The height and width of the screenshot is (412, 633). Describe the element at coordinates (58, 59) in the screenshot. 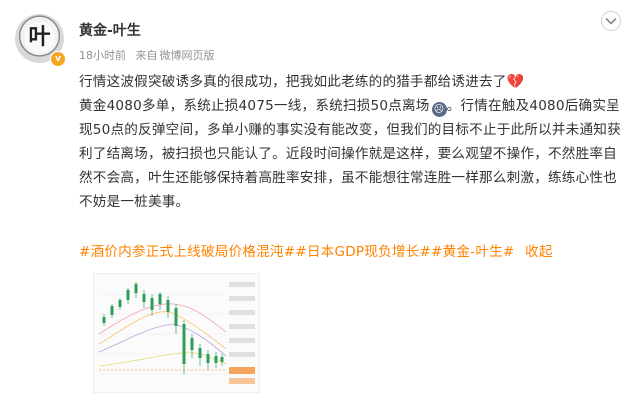

I see `verified-badge-icon: v` at that location.